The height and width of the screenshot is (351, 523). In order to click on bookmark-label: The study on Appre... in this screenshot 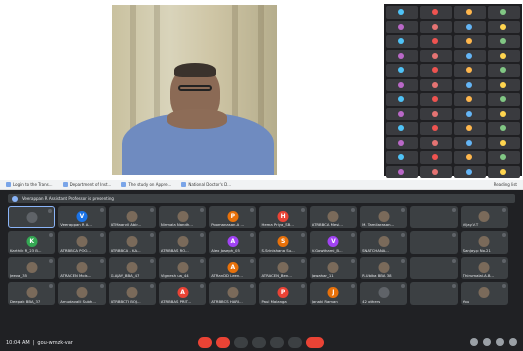, I will do `click(150, 184)`.